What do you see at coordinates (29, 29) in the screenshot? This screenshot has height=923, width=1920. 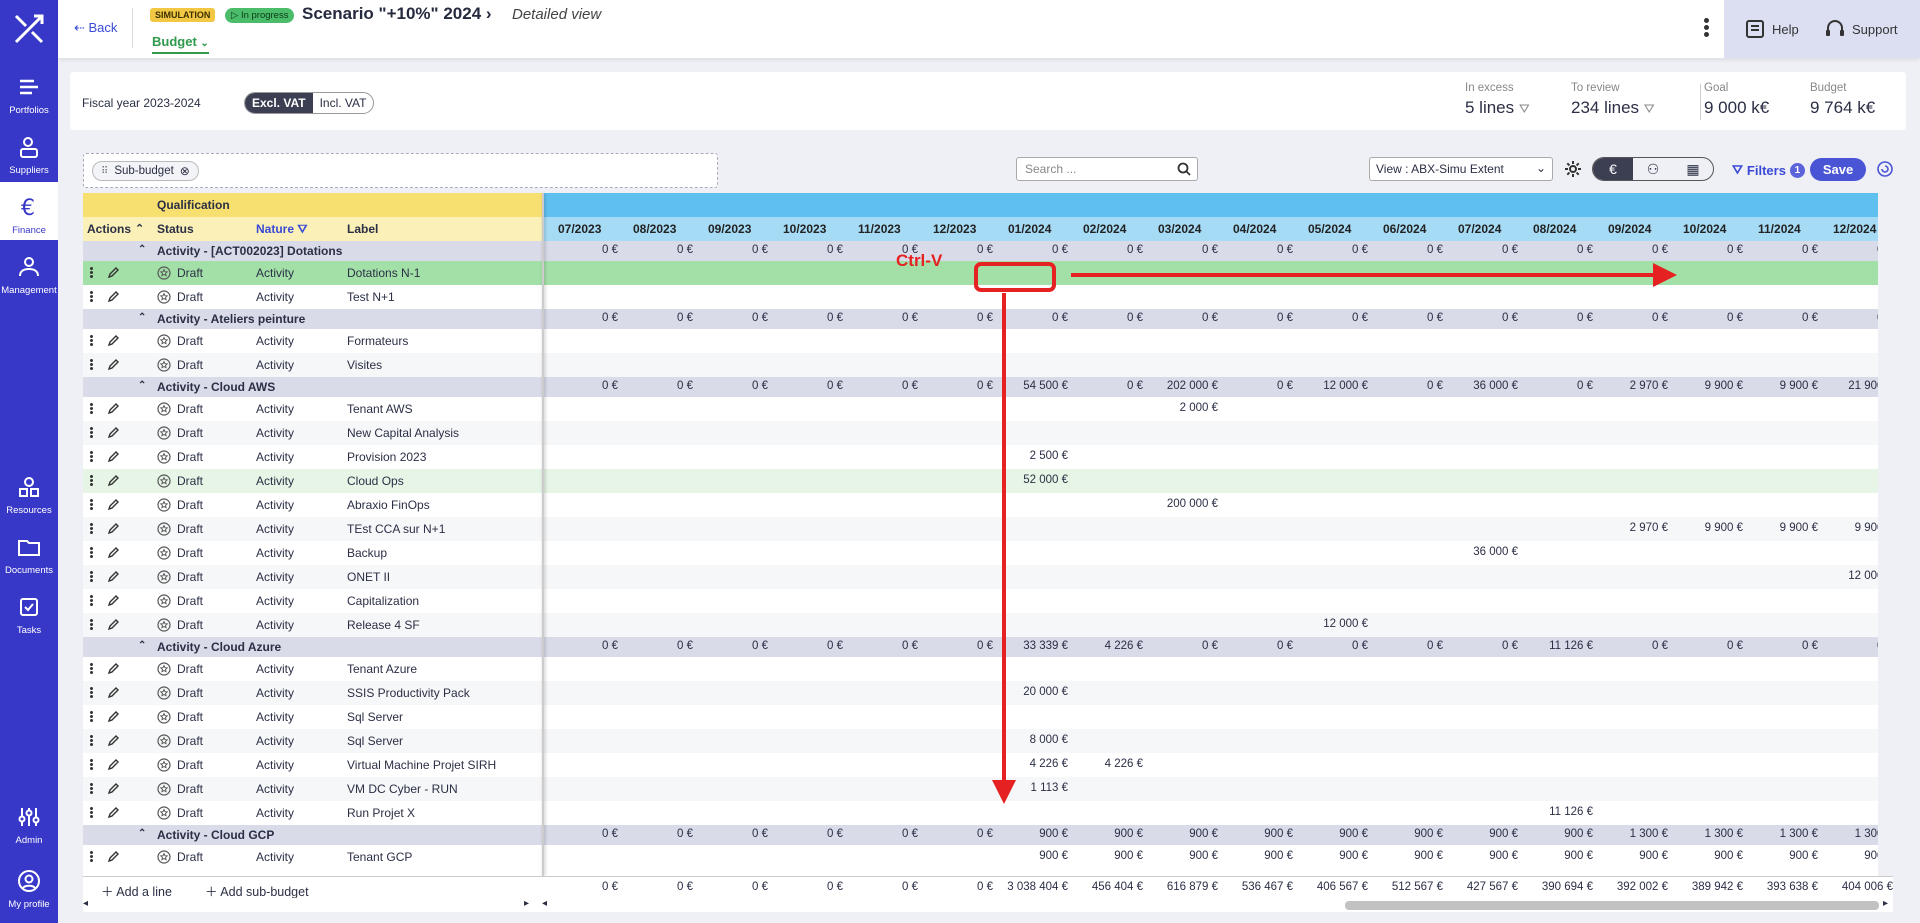 I see `app-logo-icon` at bounding box center [29, 29].